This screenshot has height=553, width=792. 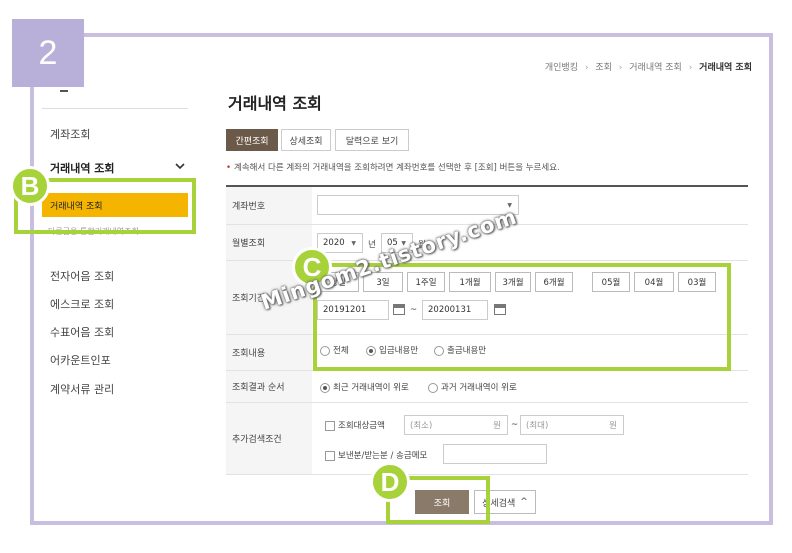 I want to click on label-account: 계좌번호, so click(x=269, y=205).